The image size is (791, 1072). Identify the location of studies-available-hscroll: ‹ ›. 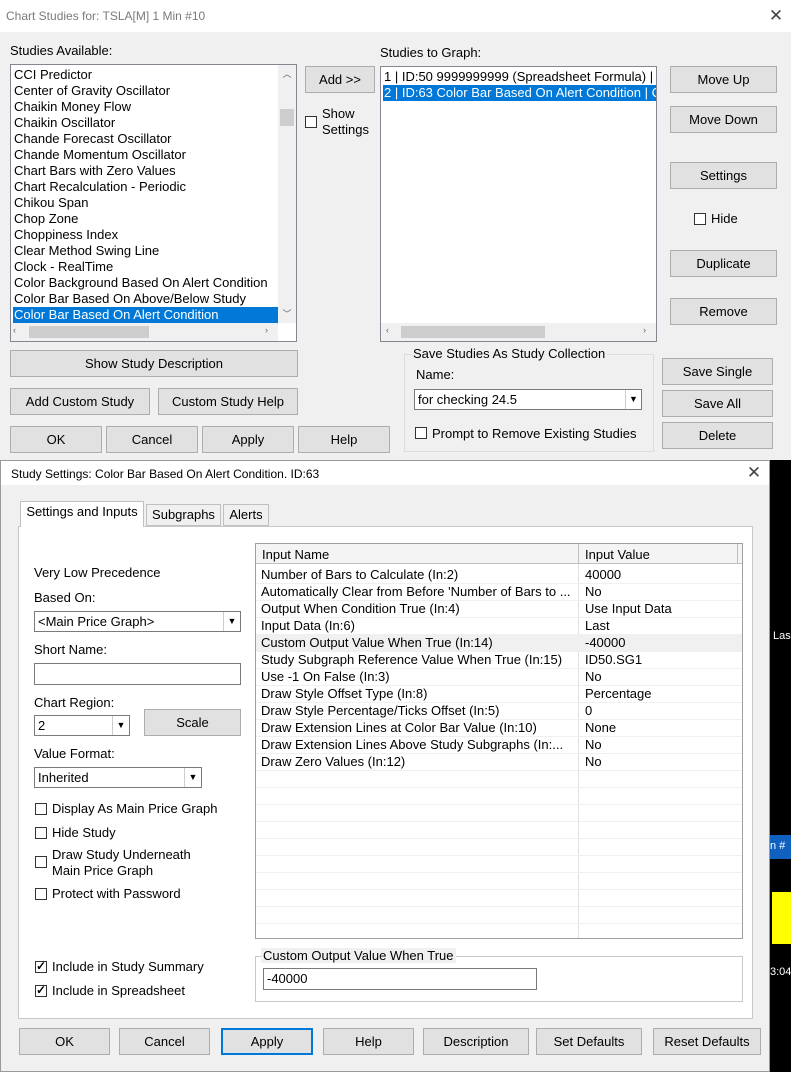
(144, 332).